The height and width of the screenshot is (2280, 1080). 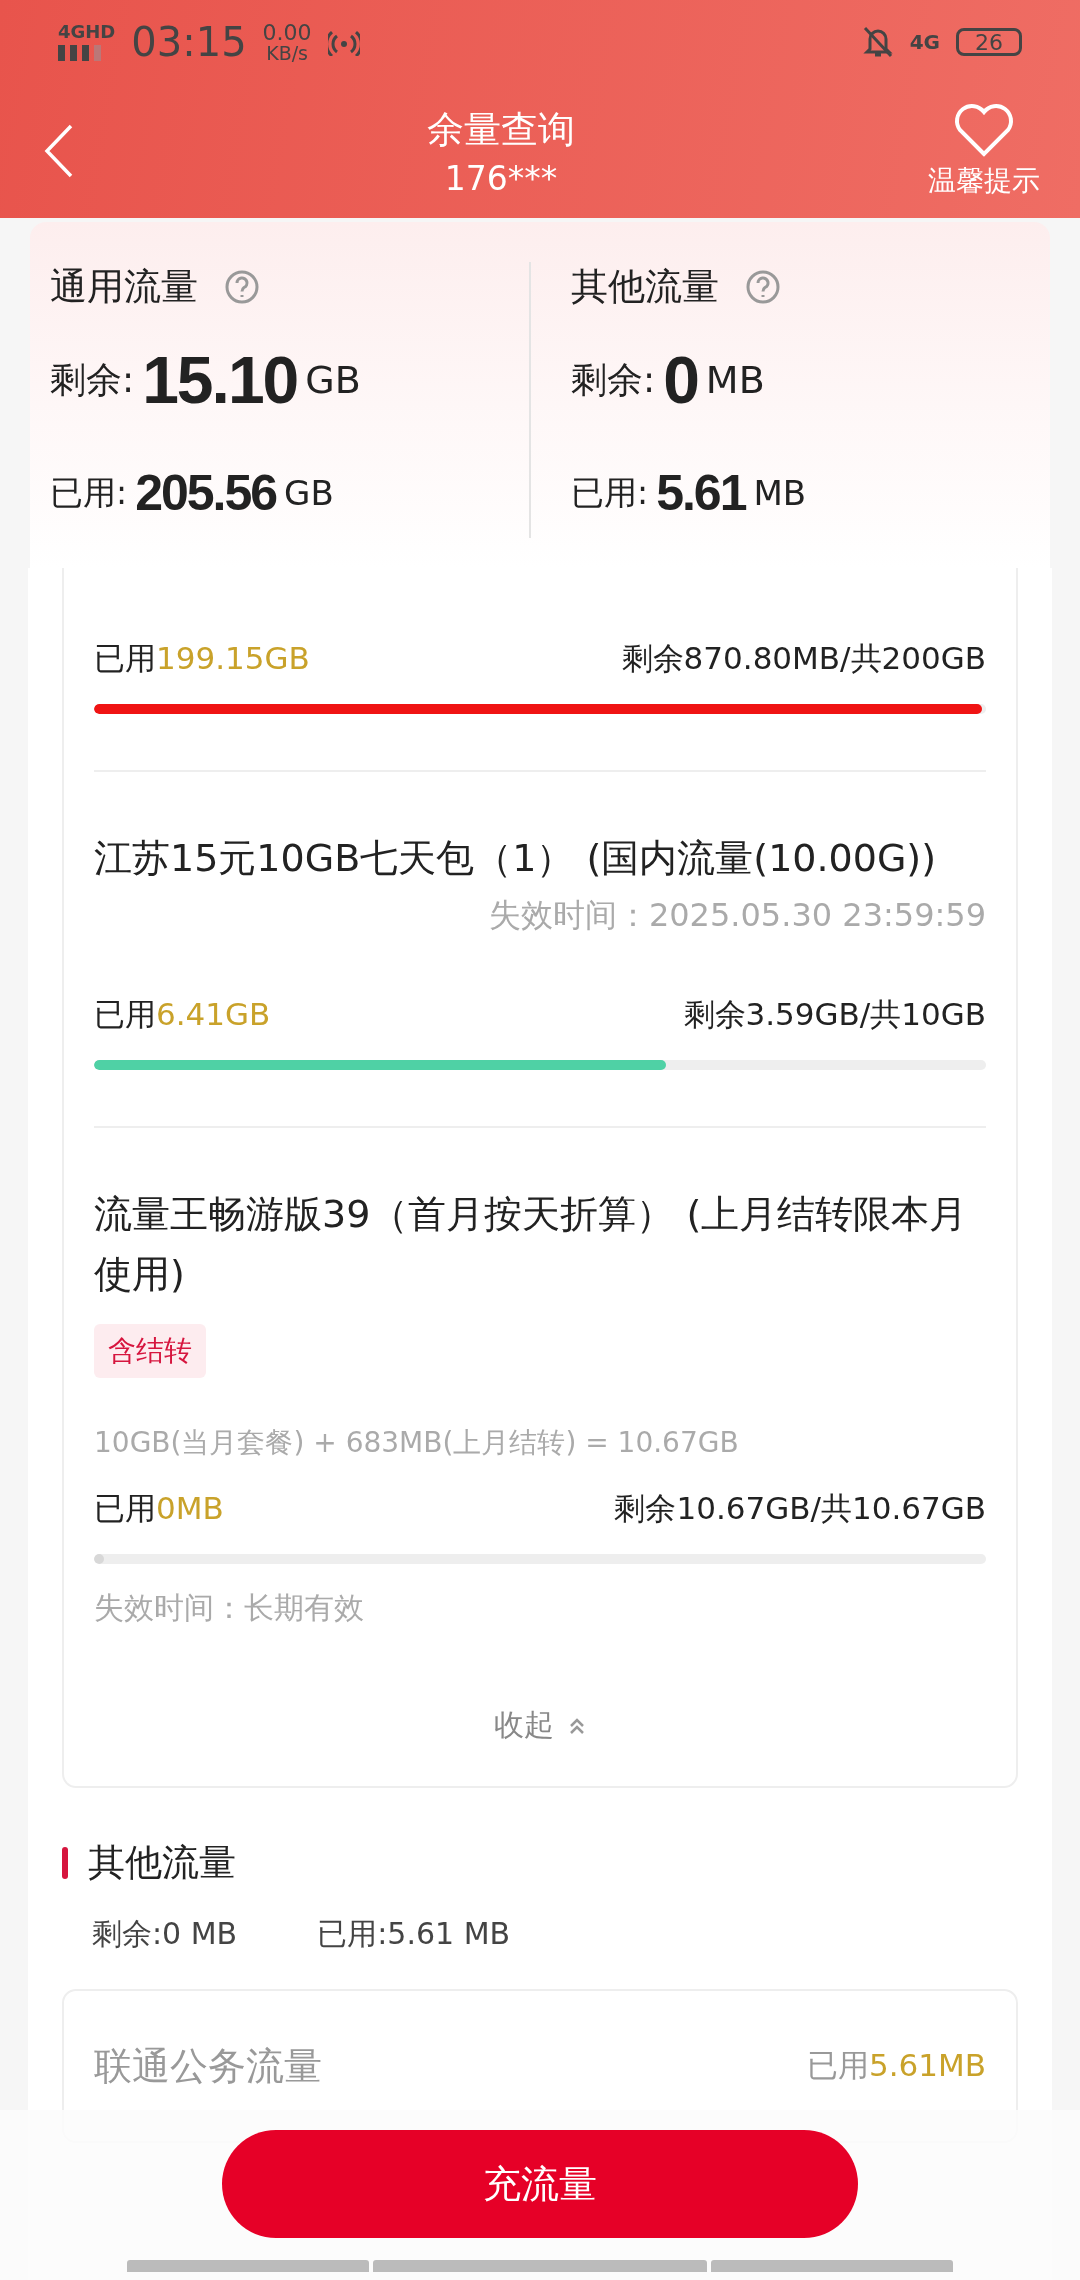 What do you see at coordinates (417, 1443) in the screenshot?
I see `formula-text: 10GB(当月套餐) + 683MB(上月结转) = 10.67GB` at bounding box center [417, 1443].